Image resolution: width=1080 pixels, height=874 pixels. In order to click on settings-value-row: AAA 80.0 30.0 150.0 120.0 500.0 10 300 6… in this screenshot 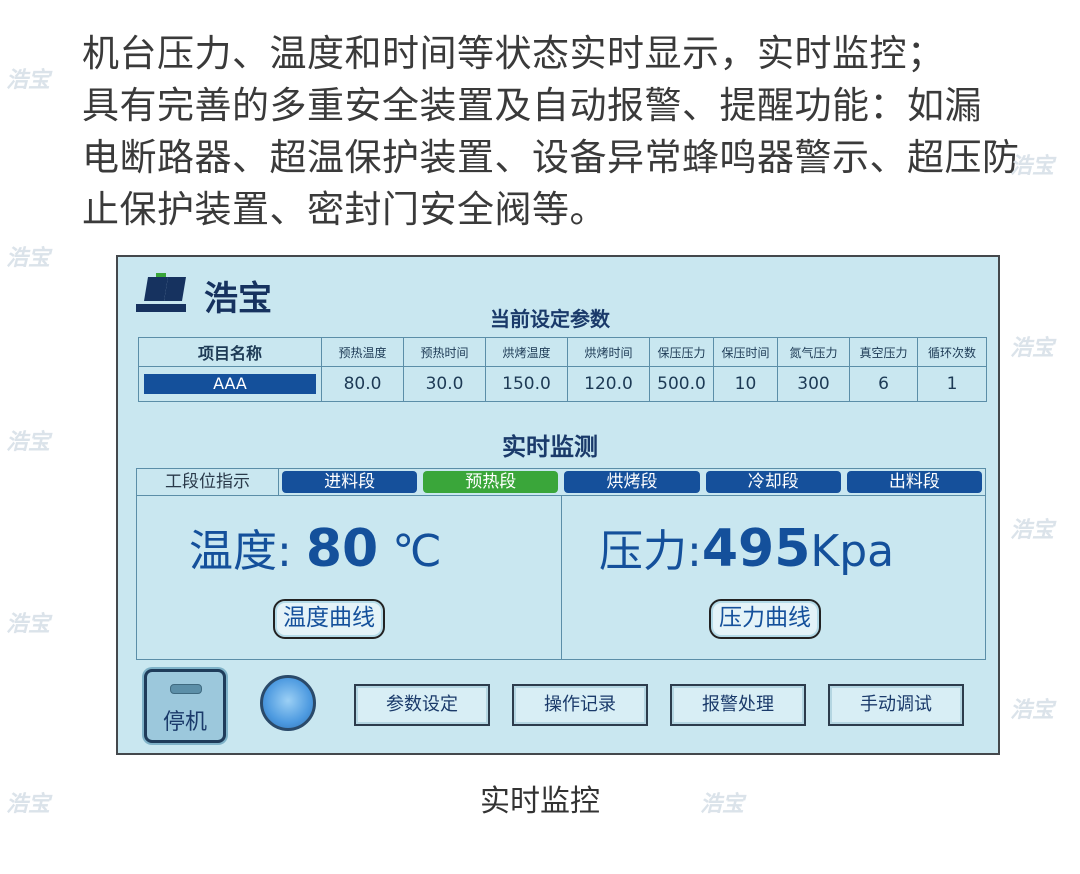, I will do `click(562, 384)`.